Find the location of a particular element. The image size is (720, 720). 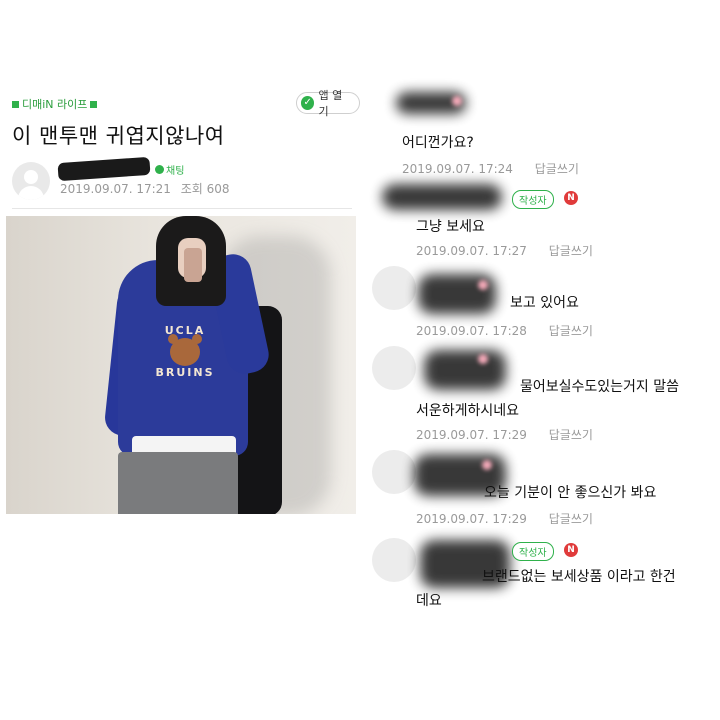

comment-text-line2: 데요 is located at coordinates (429, 601).